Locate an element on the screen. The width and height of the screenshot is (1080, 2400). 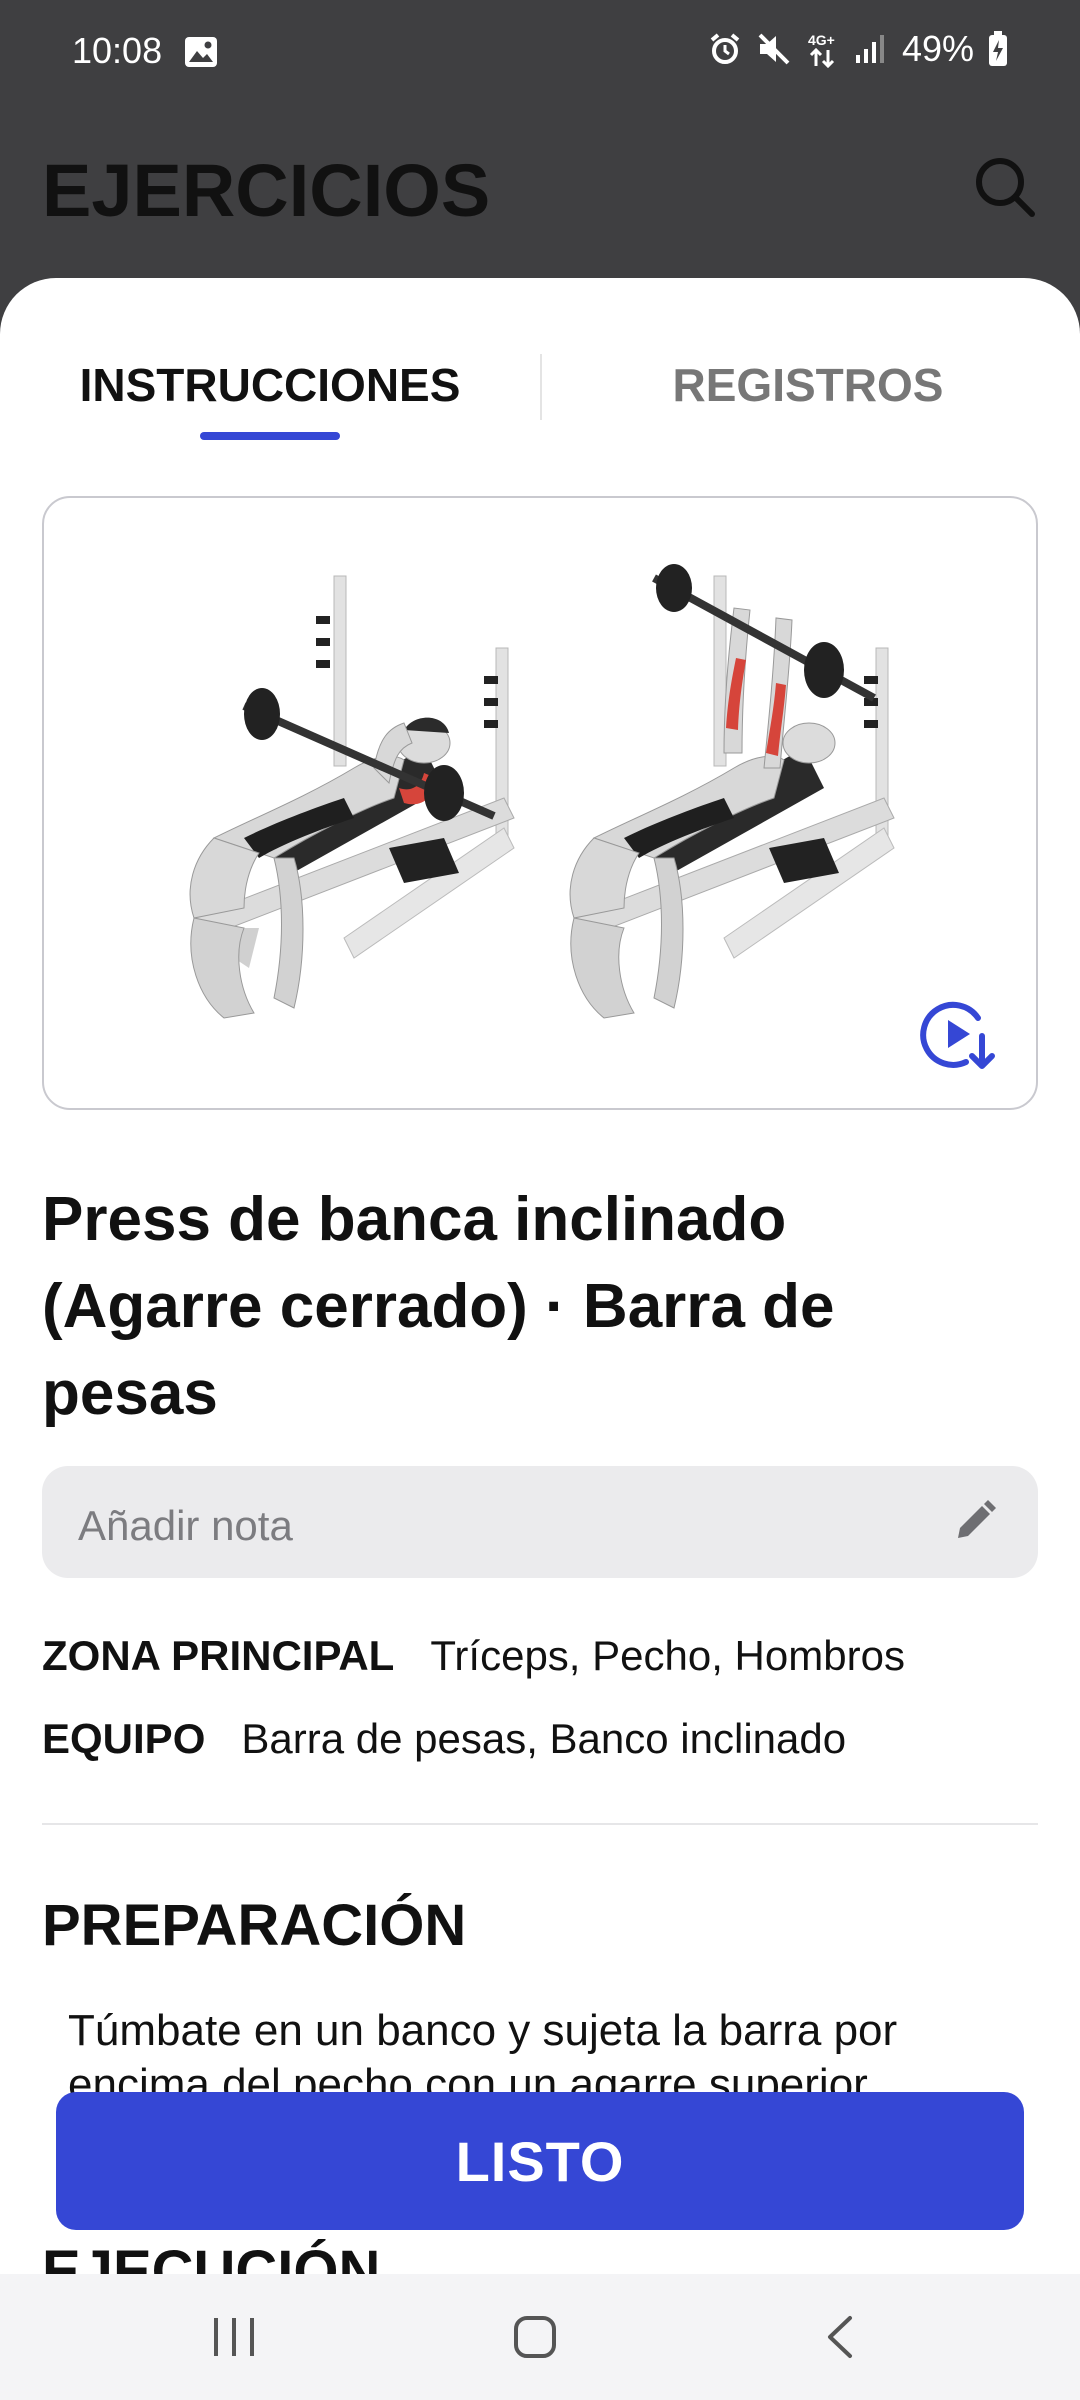
exercise-title-line: (Agarre cerrado) · Barra de is located at coordinates (438, 1306).